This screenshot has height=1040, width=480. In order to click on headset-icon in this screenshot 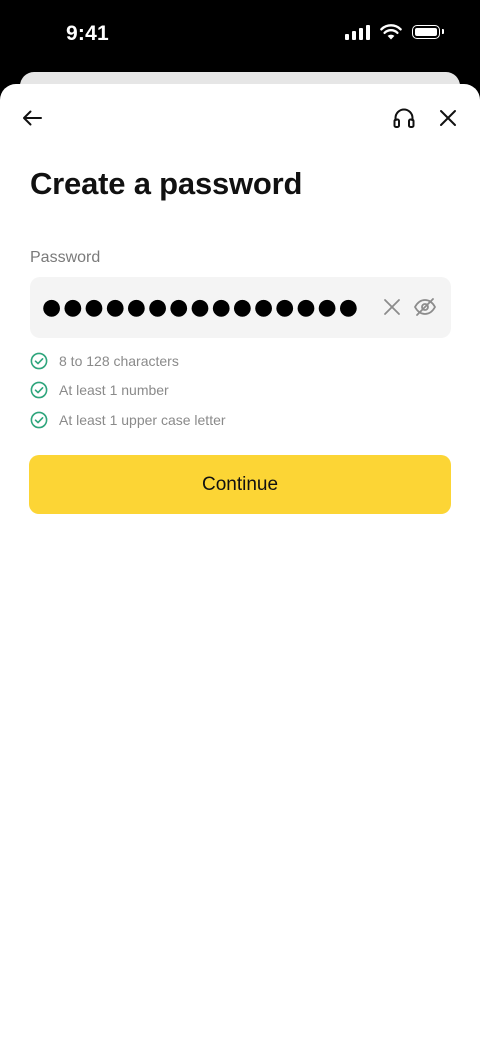, I will do `click(404, 118)`.